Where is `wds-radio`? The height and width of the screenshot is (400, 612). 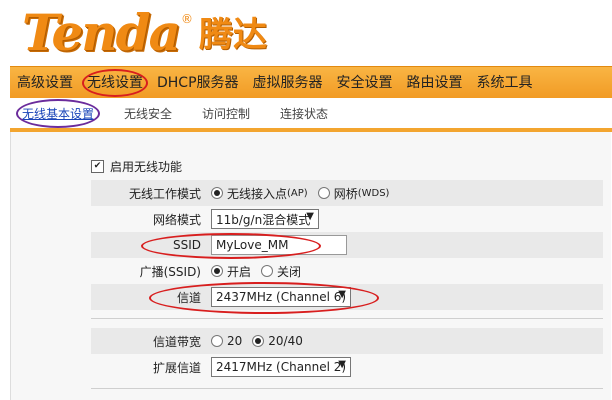
wds-radio is located at coordinates (323, 193).